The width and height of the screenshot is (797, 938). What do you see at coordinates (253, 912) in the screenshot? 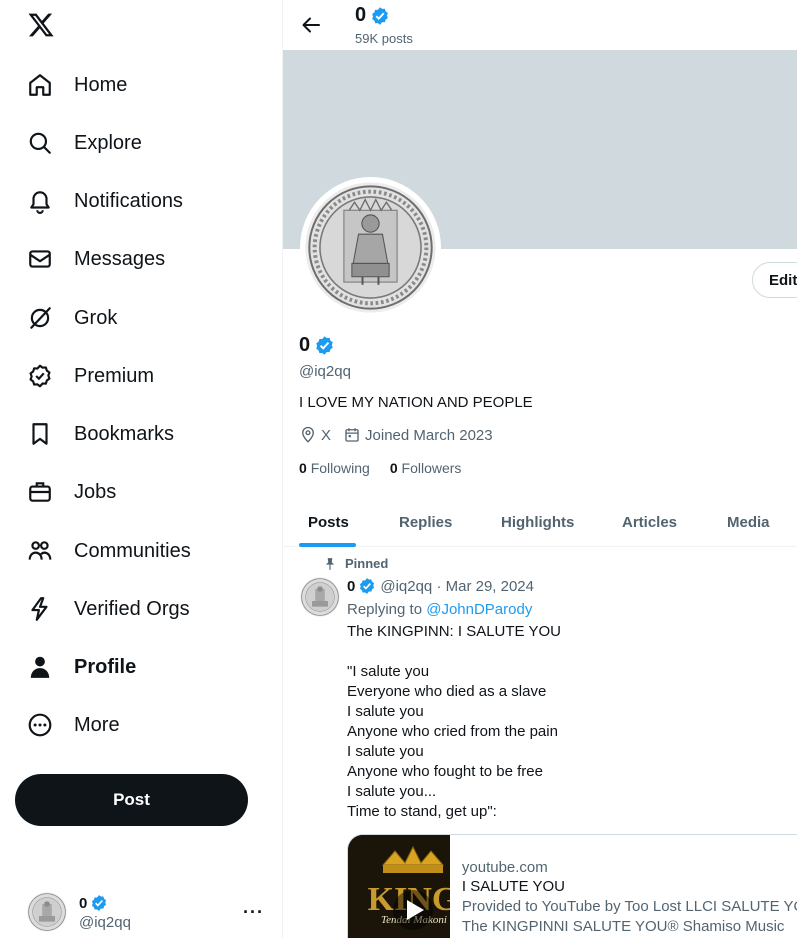
I see `more-horizontal-icon: ···` at bounding box center [253, 912].